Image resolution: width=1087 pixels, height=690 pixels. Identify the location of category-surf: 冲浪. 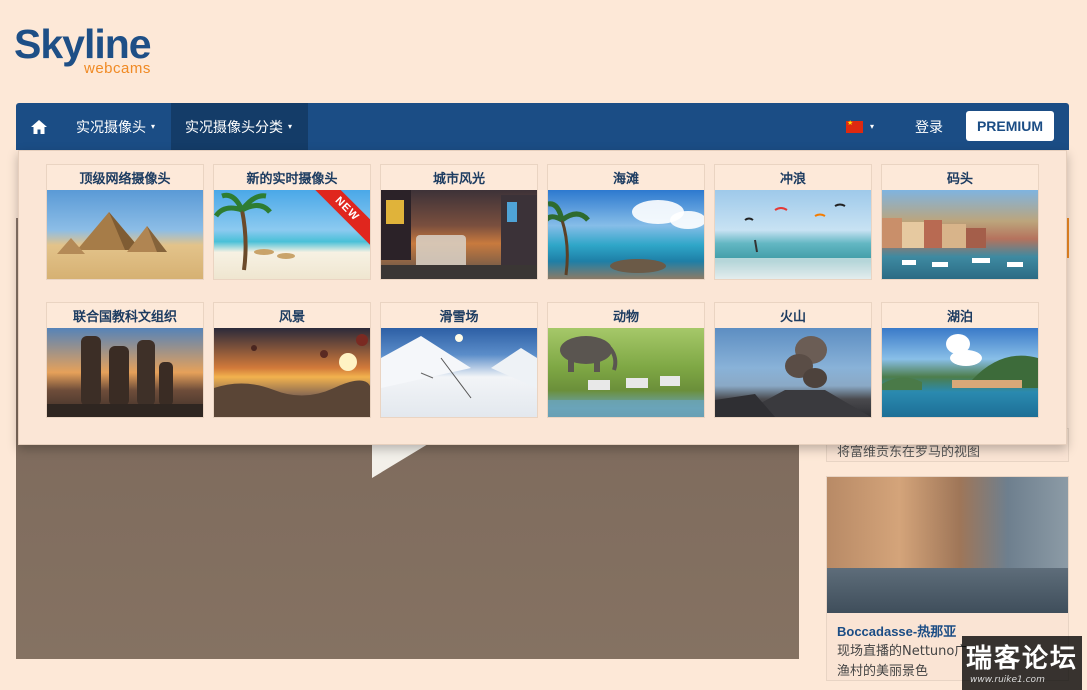
(793, 222).